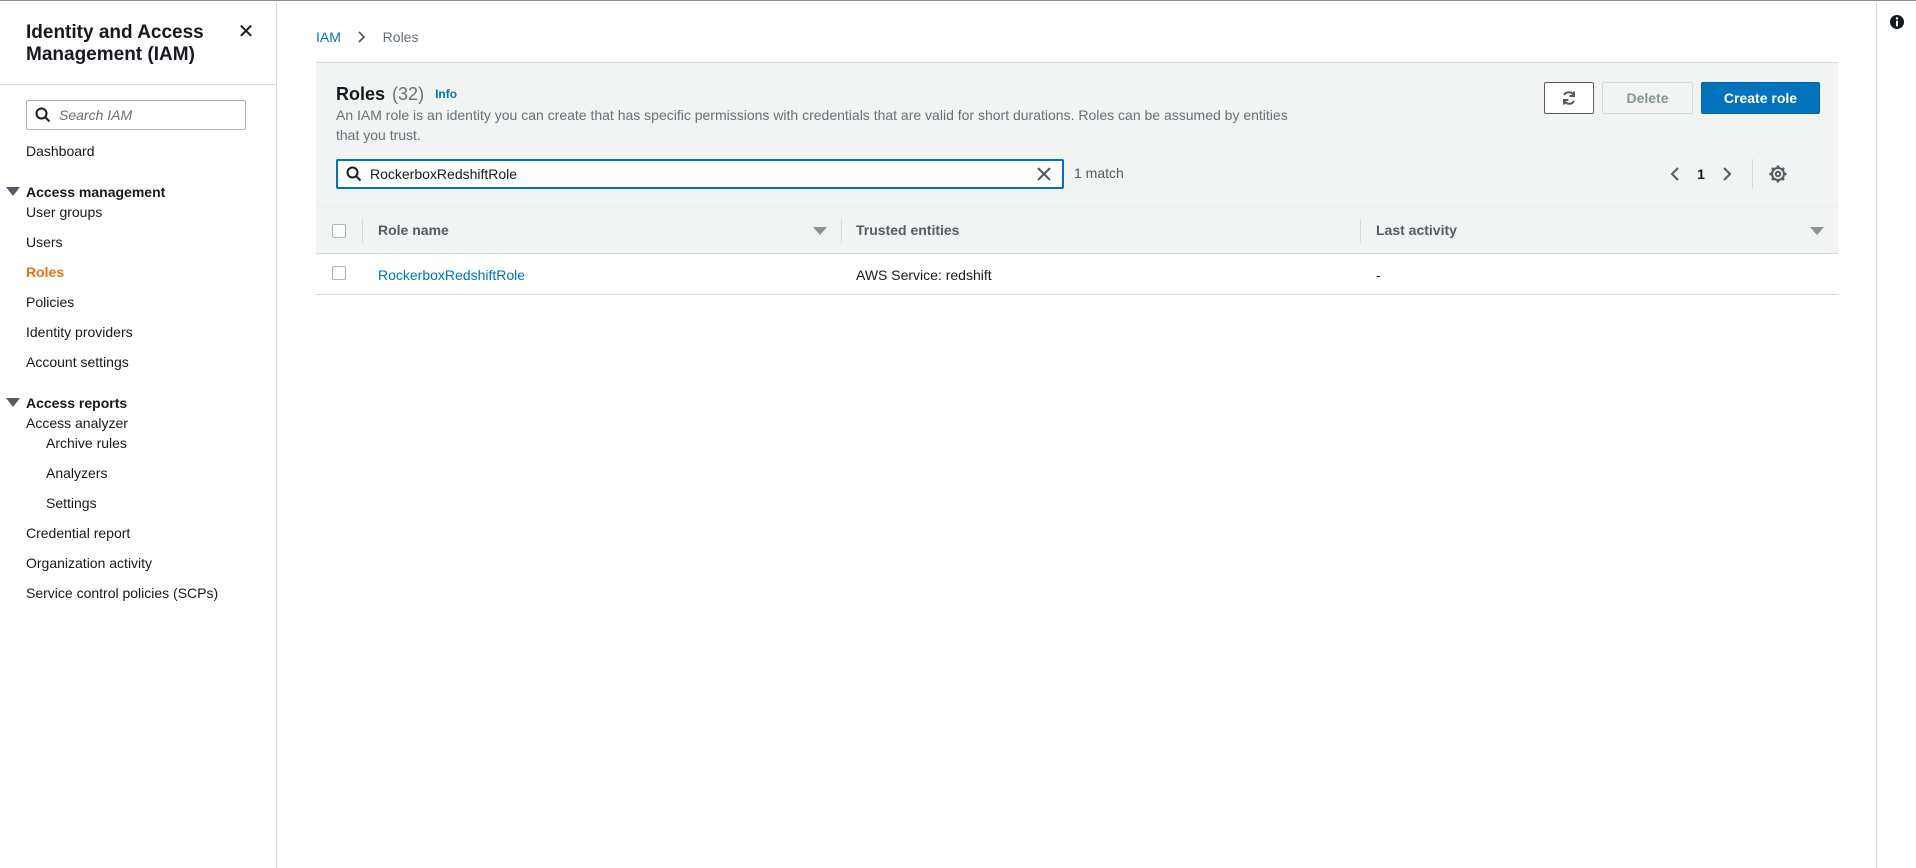 Image resolution: width=1916 pixels, height=868 pixels. What do you see at coordinates (361, 94) in the screenshot?
I see `roles-title-text: Roles` at bounding box center [361, 94].